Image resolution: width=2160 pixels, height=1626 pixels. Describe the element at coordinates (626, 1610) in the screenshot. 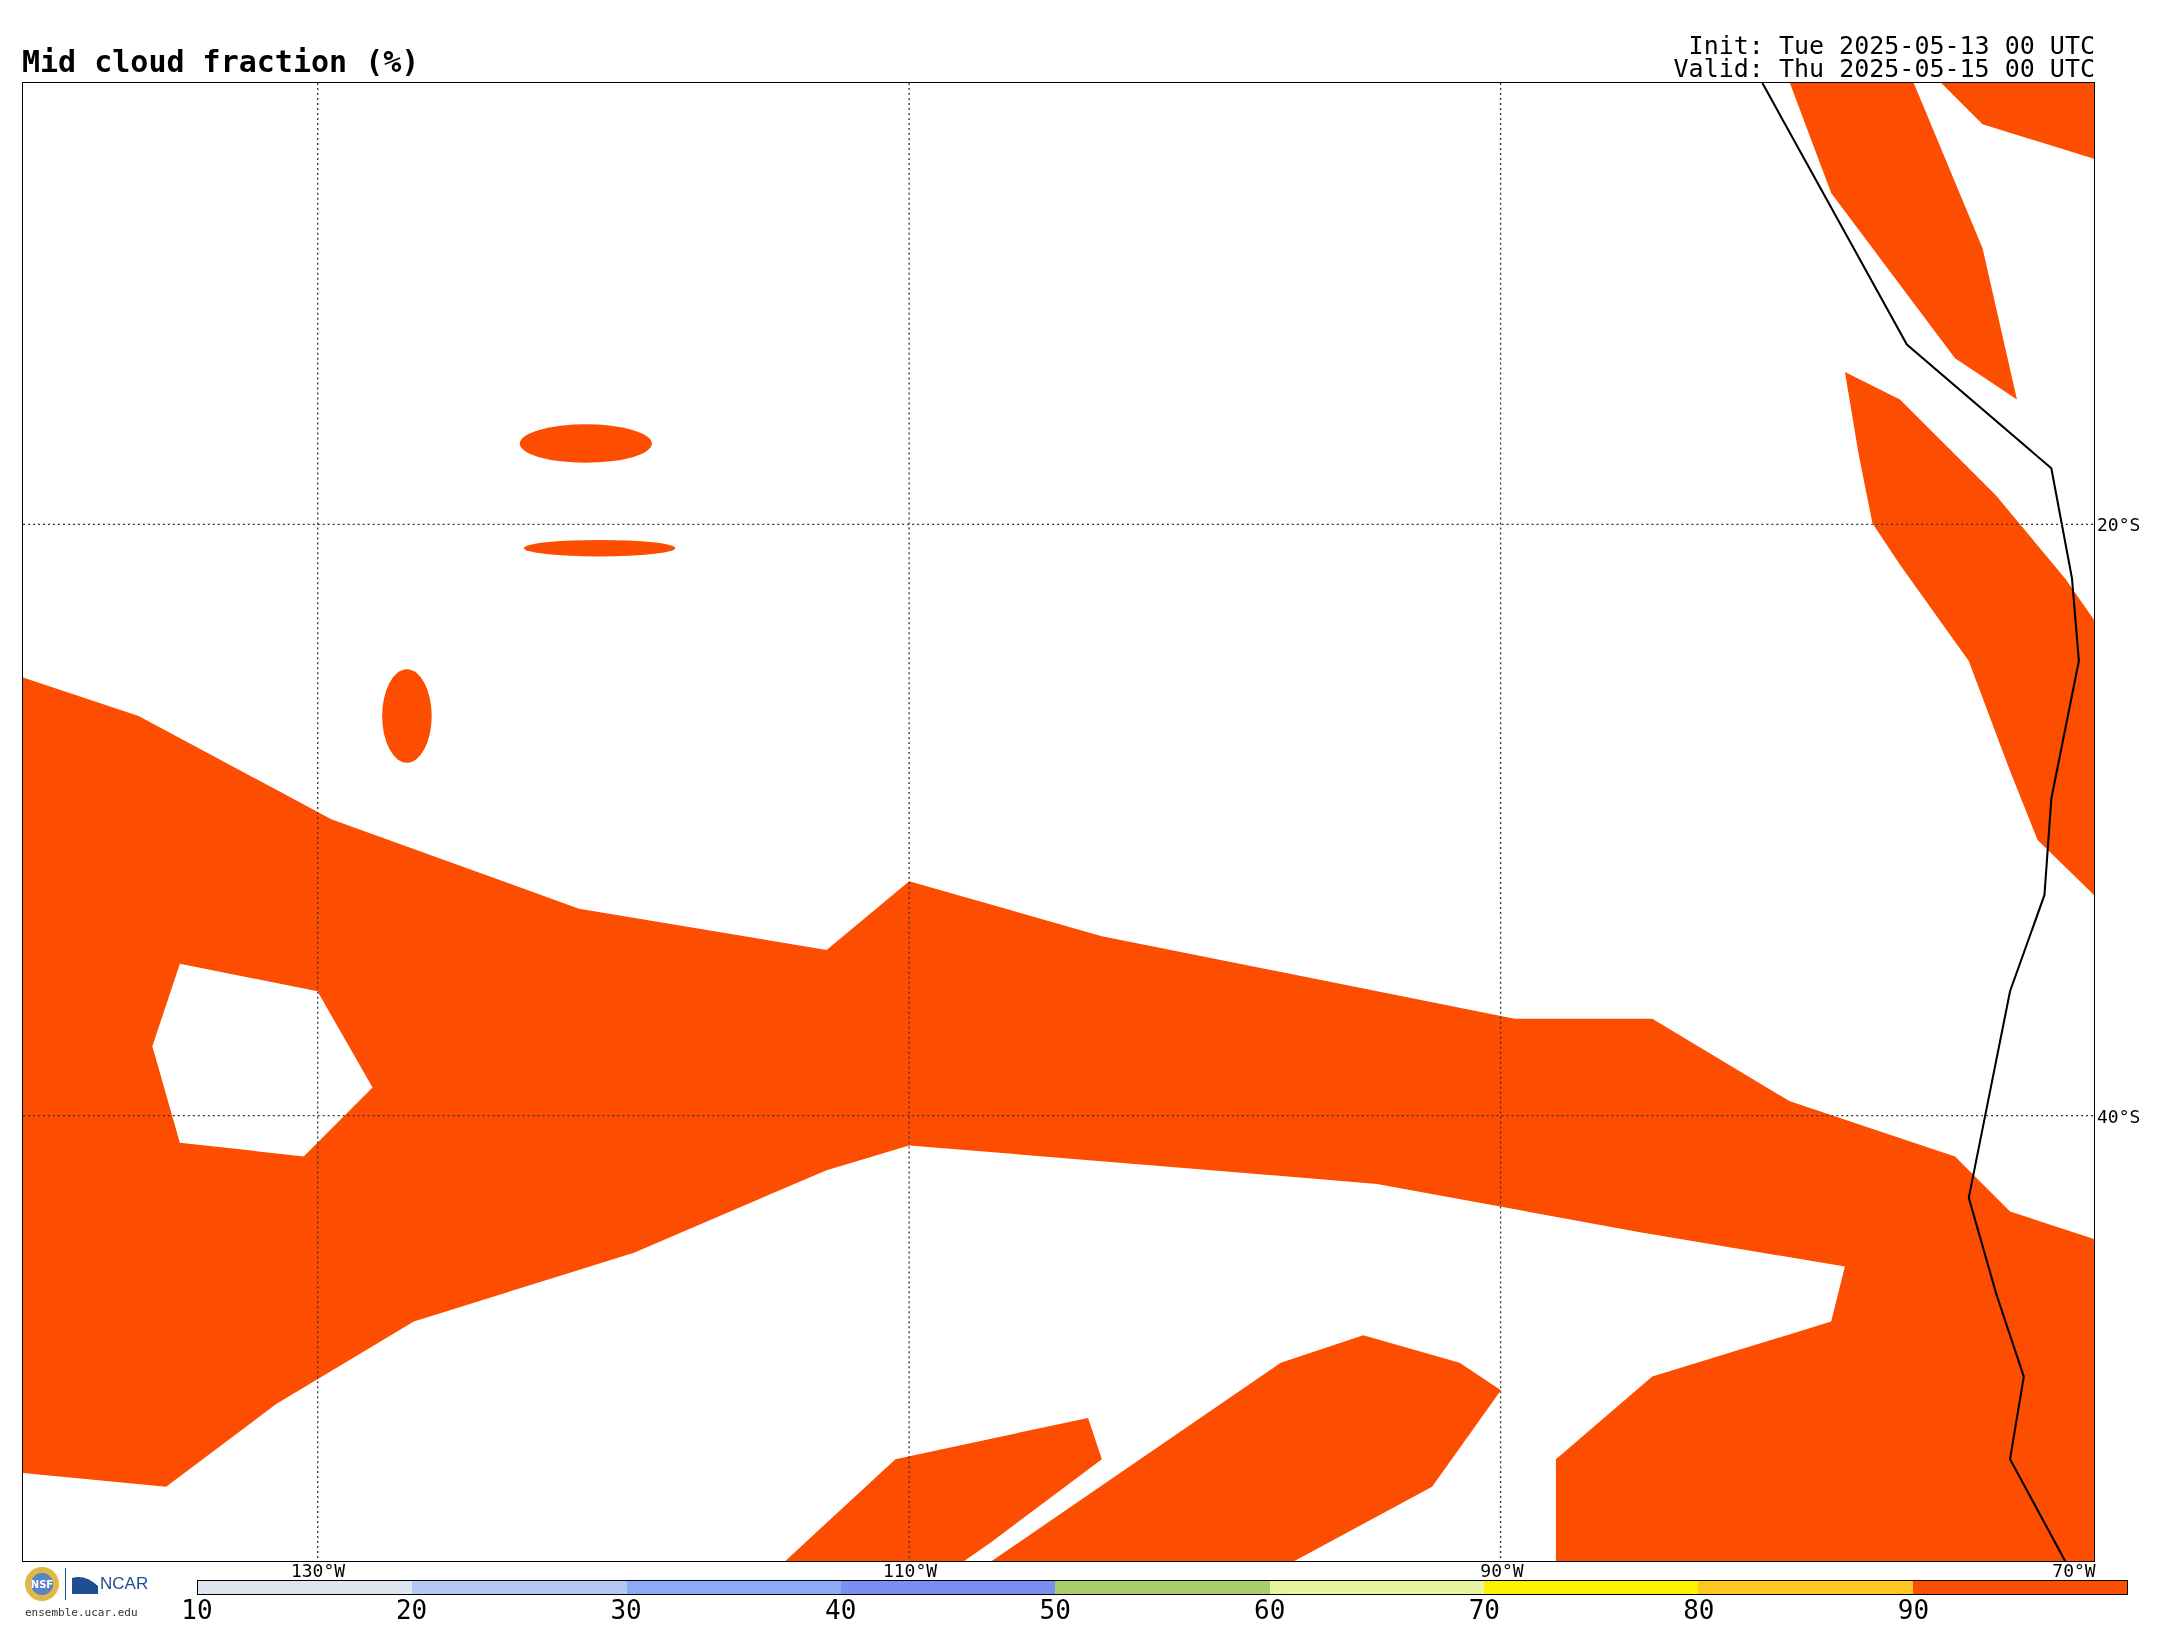

I see `colorbar-tick-label: 30` at that location.